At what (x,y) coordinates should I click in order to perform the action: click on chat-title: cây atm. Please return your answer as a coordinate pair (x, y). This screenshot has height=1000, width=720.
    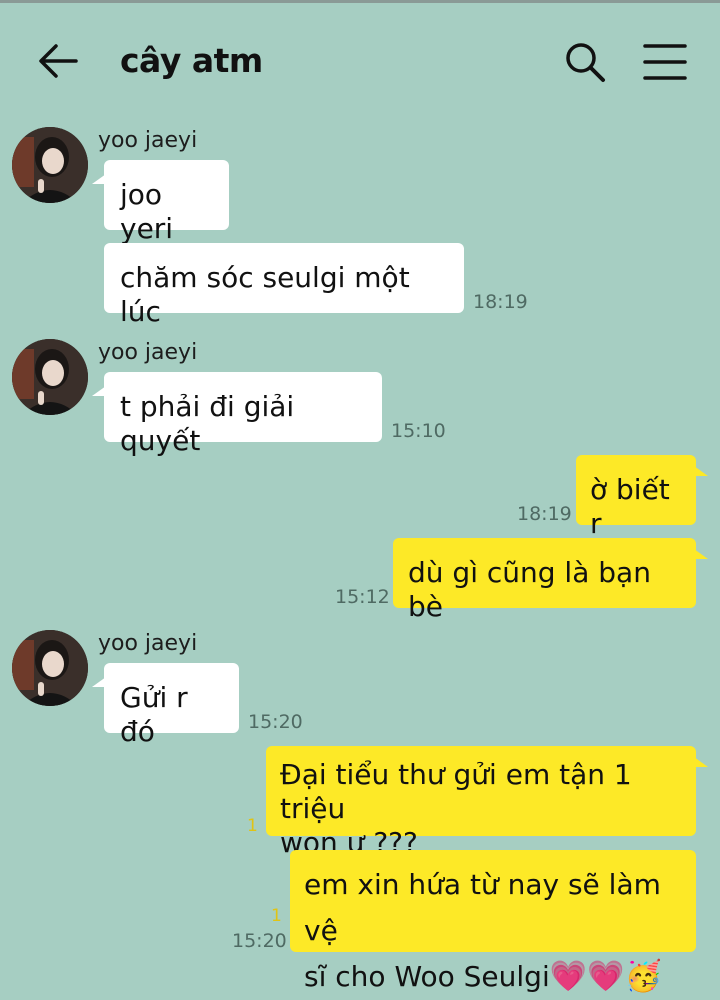
    Looking at the image, I should click on (191, 60).